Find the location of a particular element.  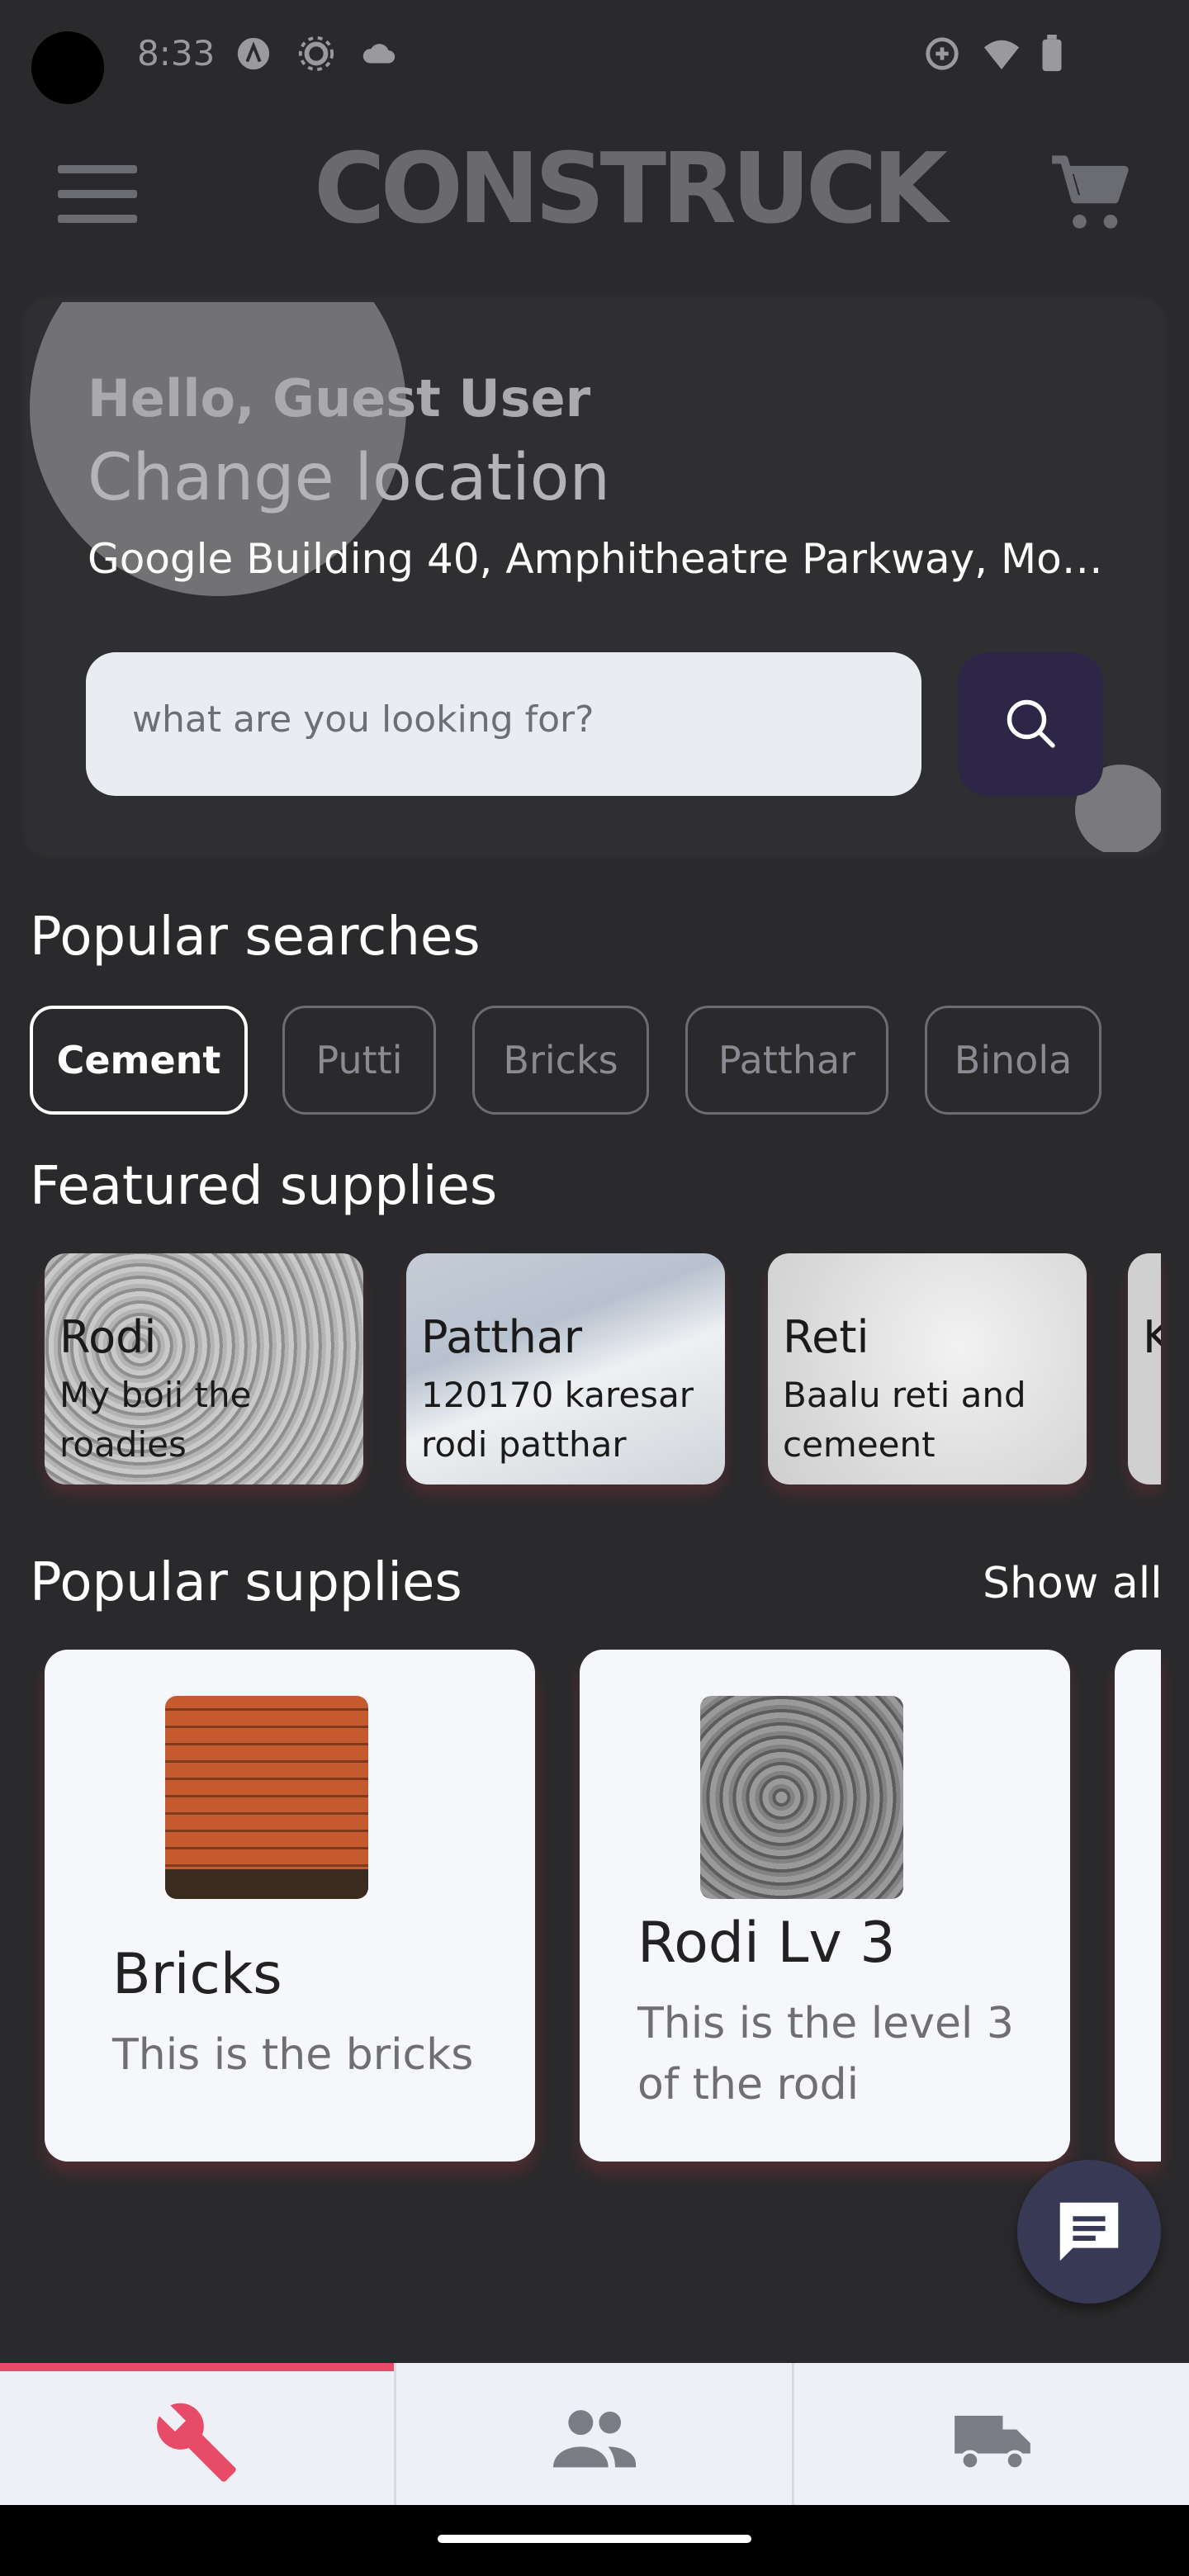

supply-description: This is the bricks is located at coordinates (293, 2055).